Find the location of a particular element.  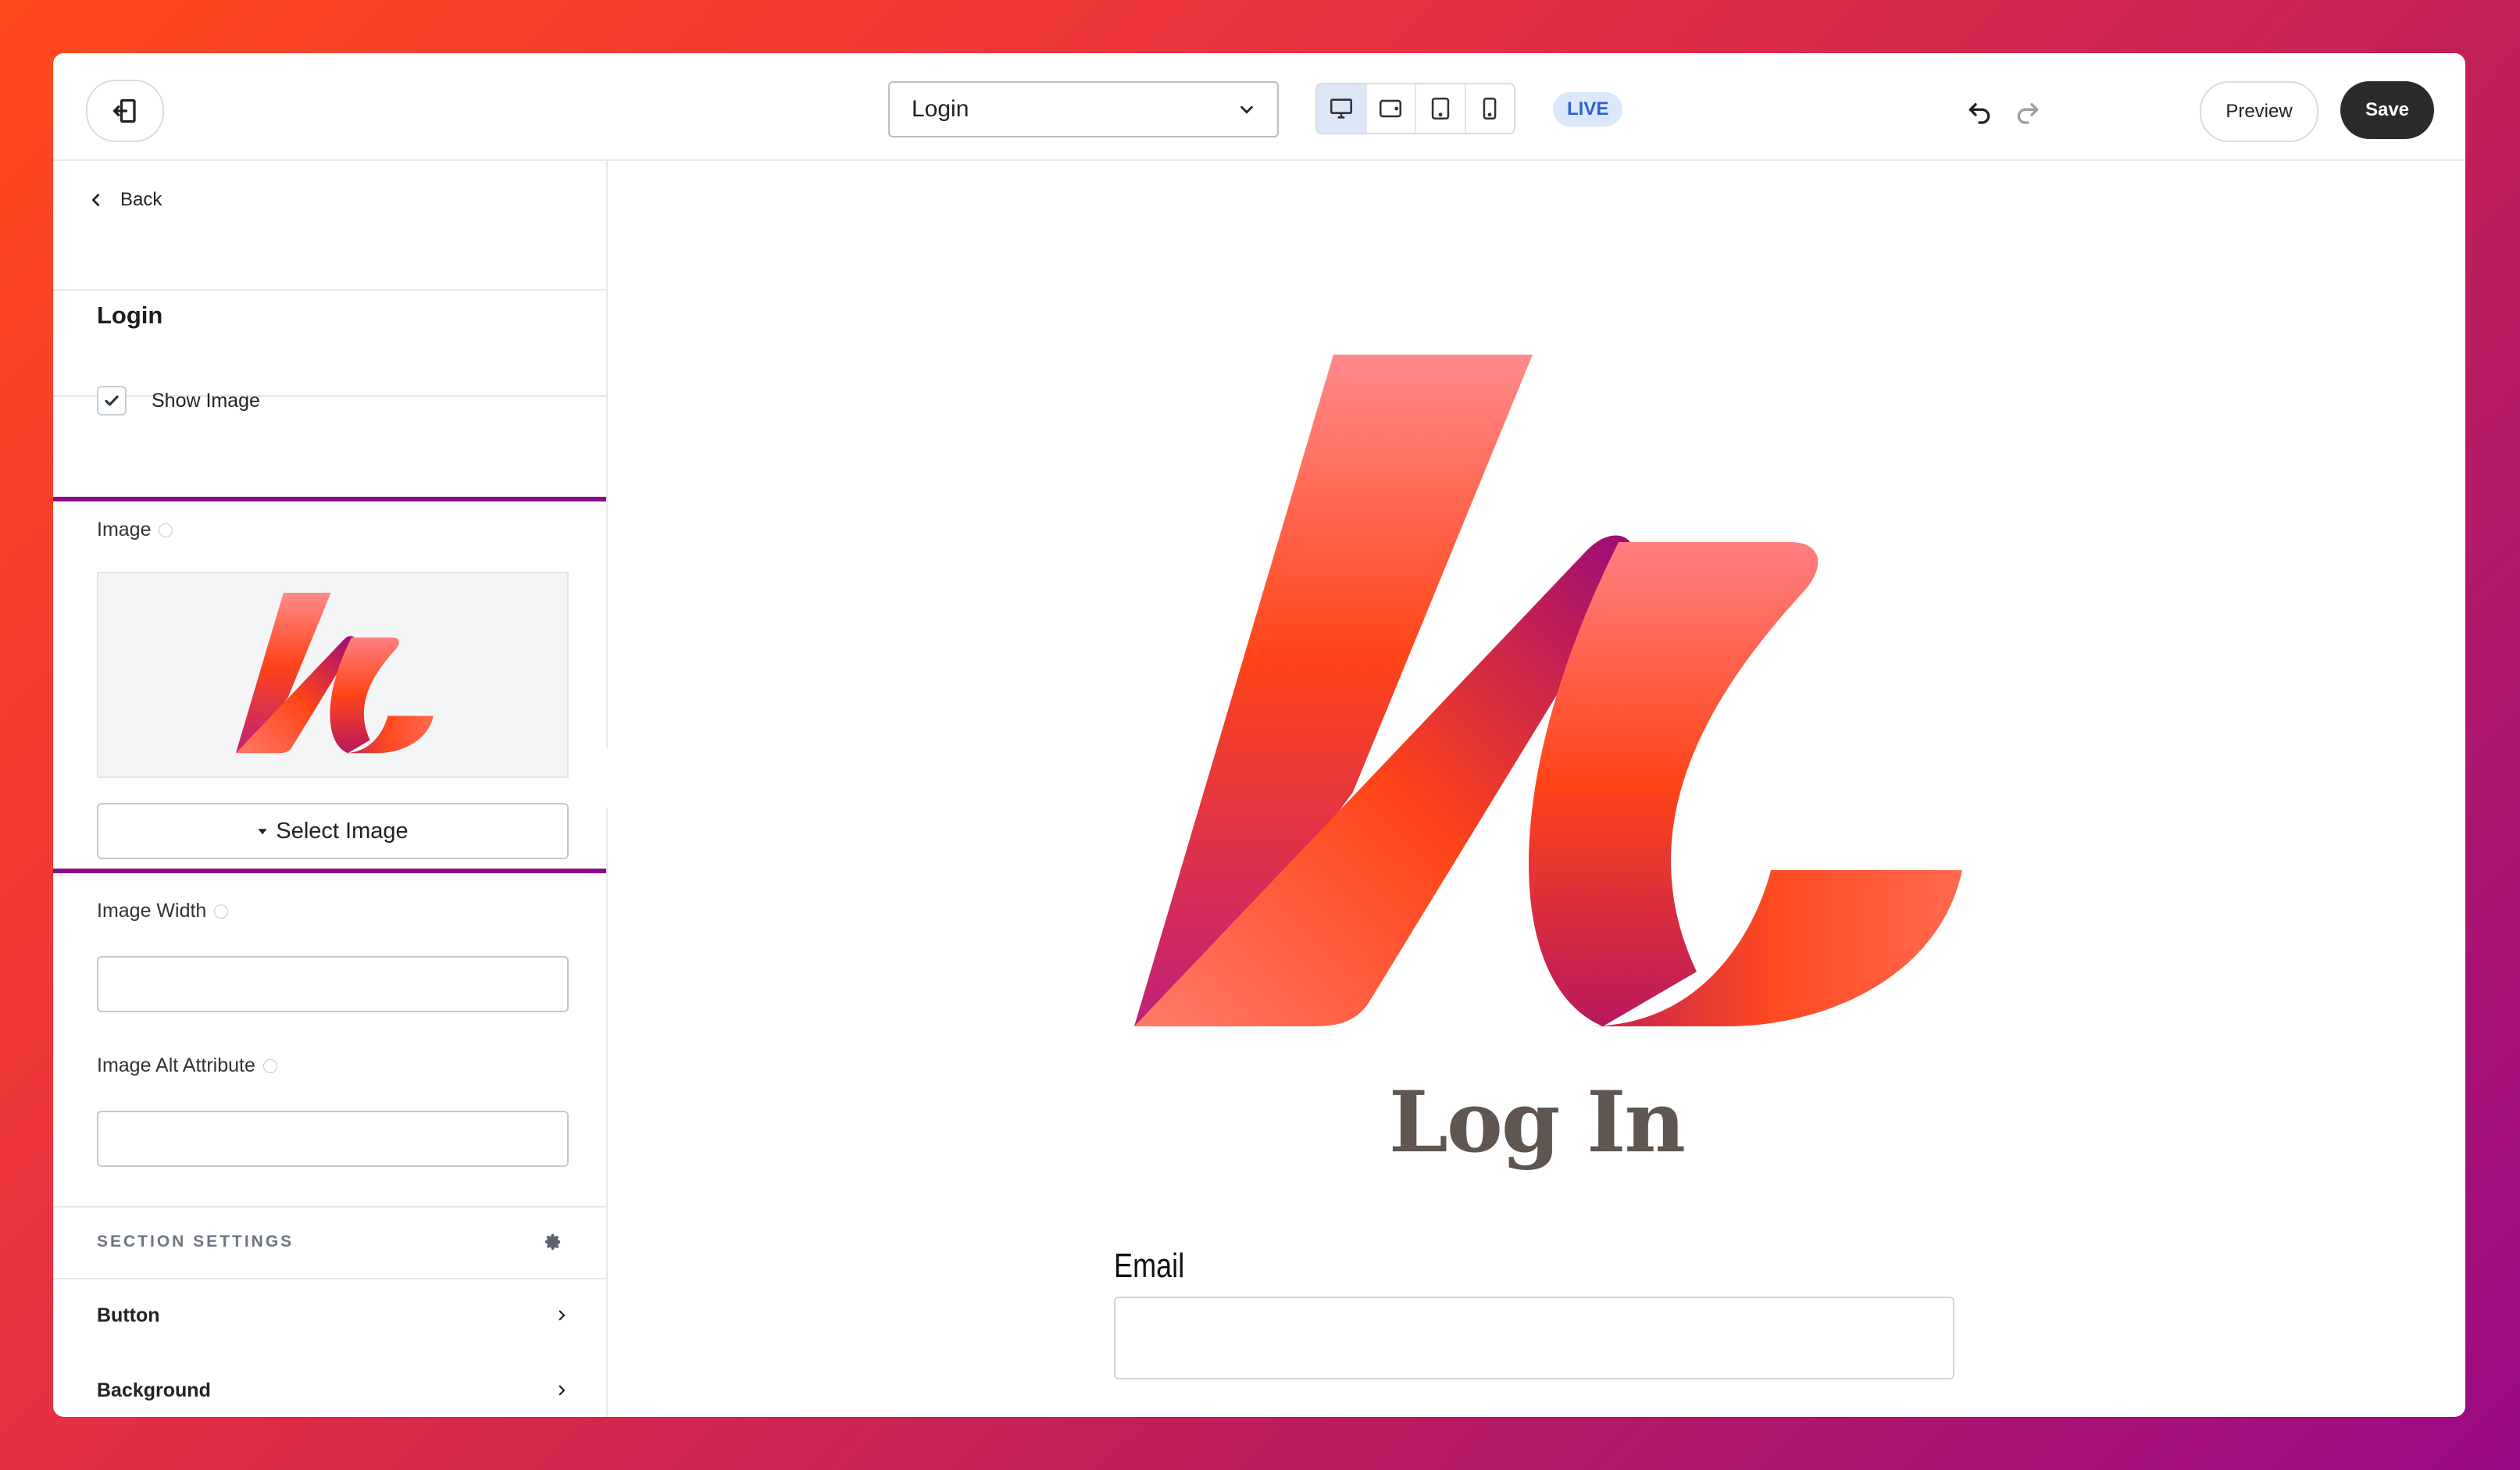

top-toolbar: Login LIVE Preview Save is located at coordinates (1259, 107).